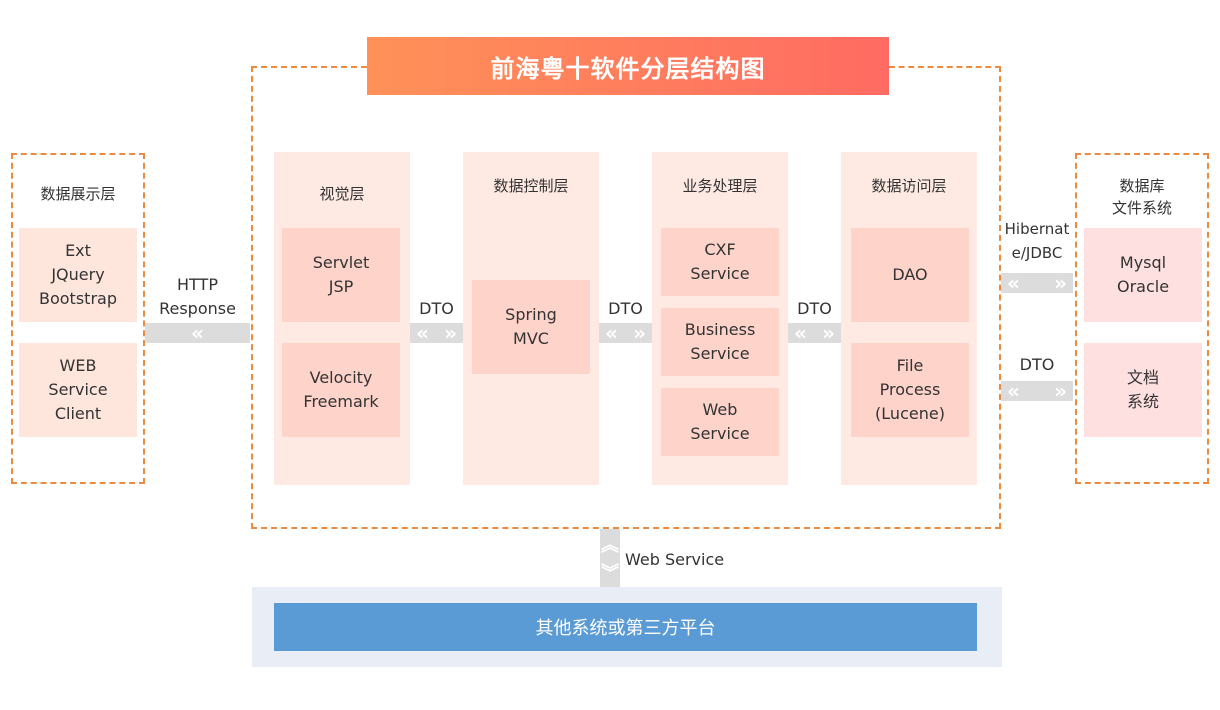  I want to click on layer-data-access-title: 数据访问层, so click(909, 186).